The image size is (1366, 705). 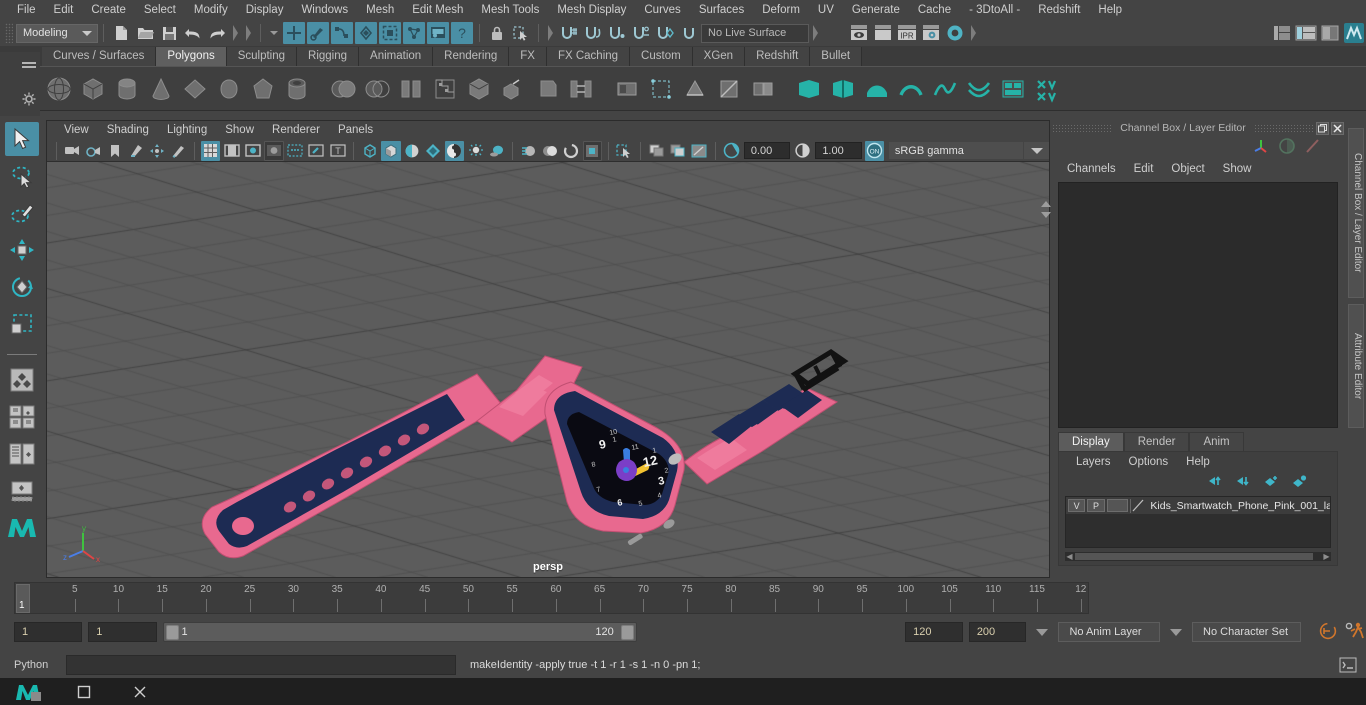 What do you see at coordinates (1287, 147) in the screenshot?
I see `attribute-editor-icon` at bounding box center [1287, 147].